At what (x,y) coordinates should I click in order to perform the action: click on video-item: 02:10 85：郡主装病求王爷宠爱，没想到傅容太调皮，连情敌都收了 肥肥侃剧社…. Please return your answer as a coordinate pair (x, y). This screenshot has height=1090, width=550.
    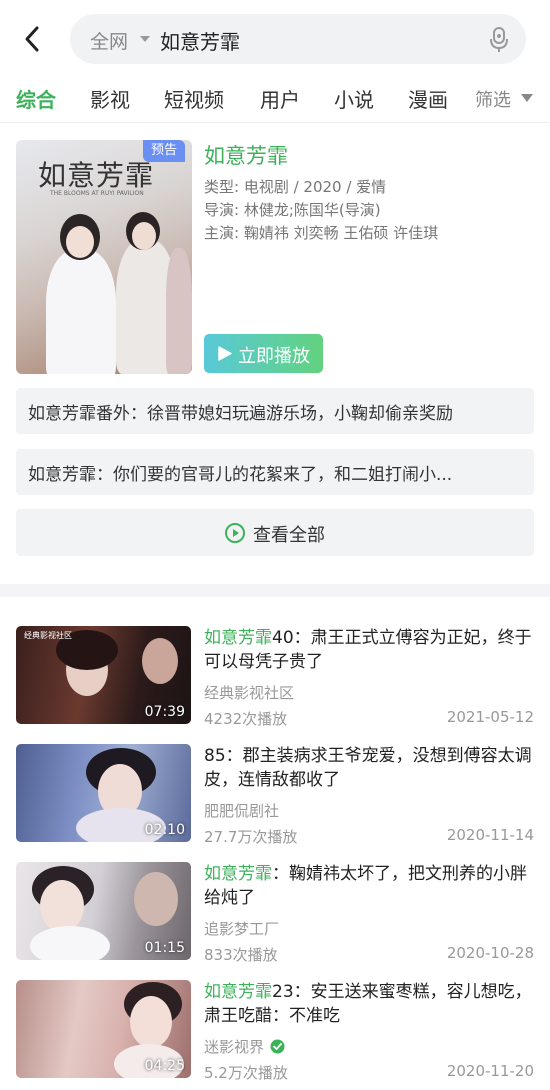
    Looking at the image, I should click on (275, 795).